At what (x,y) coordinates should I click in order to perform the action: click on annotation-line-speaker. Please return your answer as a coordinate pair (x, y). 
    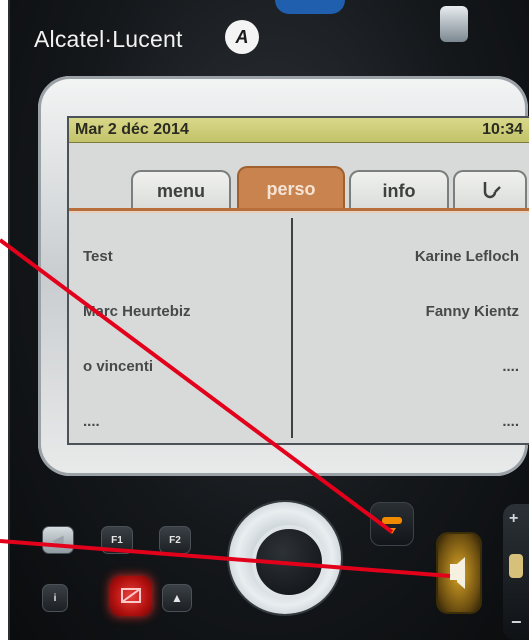
    Looking at the image, I should click on (225, 558).